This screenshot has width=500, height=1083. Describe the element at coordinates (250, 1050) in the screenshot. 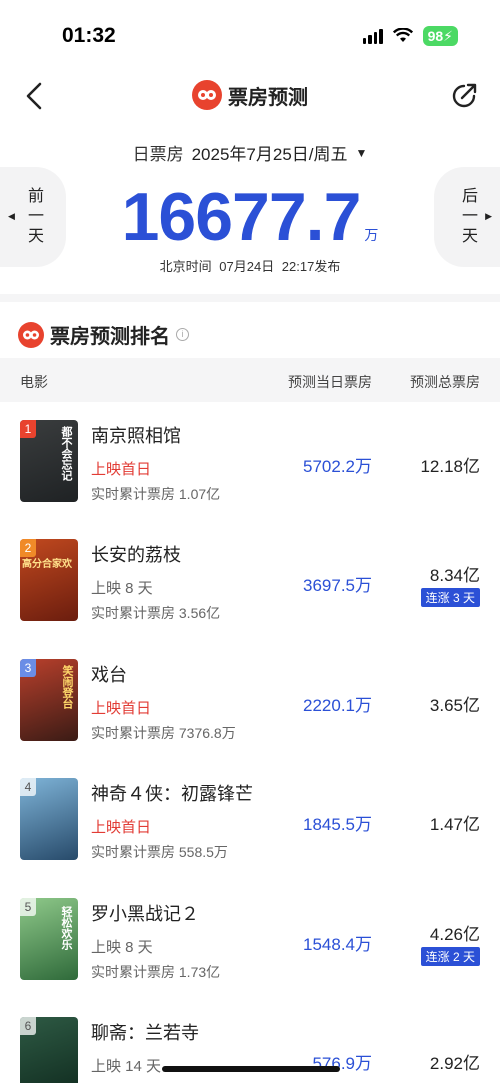

I see `movie-row: 6 聊斋：兰若寺 上映 14 天 576.9万 2.92亿` at that location.